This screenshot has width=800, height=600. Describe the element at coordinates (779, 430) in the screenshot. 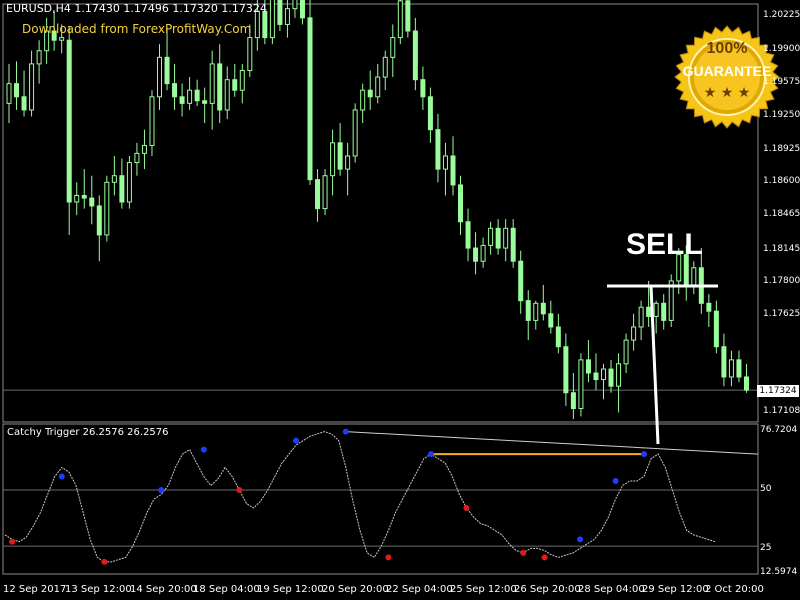

I see `indicator-tick-label: 76.7204` at that location.